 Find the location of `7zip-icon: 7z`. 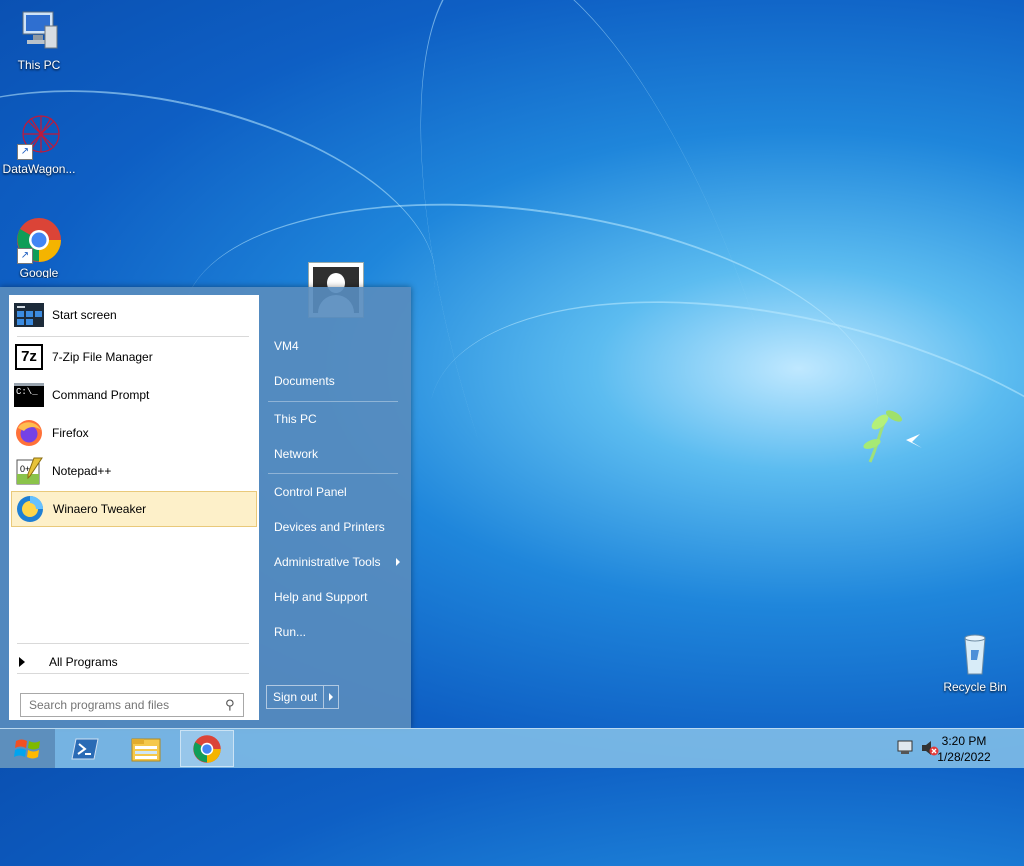

7zip-icon: 7z is located at coordinates (29, 357).